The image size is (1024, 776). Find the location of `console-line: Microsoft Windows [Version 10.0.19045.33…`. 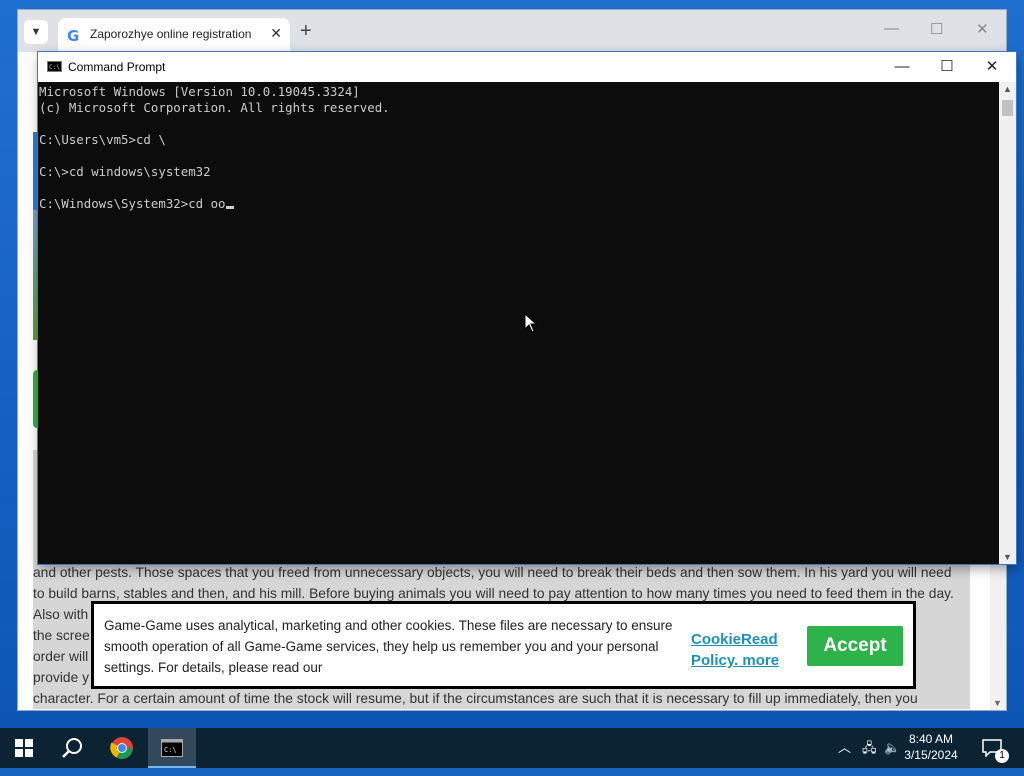

console-line: Microsoft Windows [Version 10.0.19045.33… is located at coordinates (199, 91).